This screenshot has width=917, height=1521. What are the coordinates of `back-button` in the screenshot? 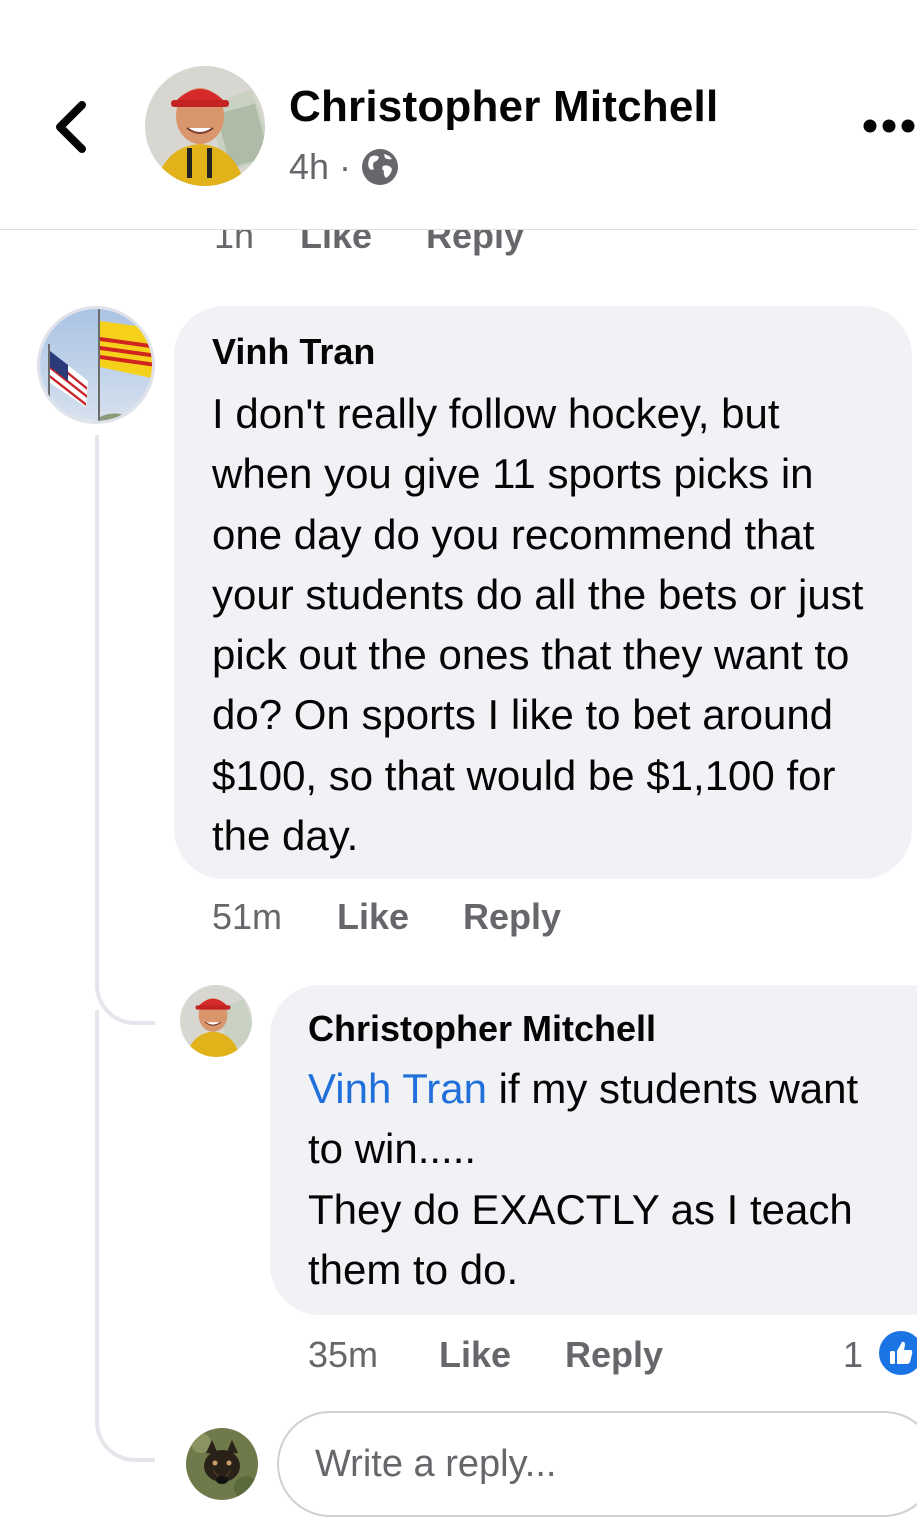 It's located at (70, 127).